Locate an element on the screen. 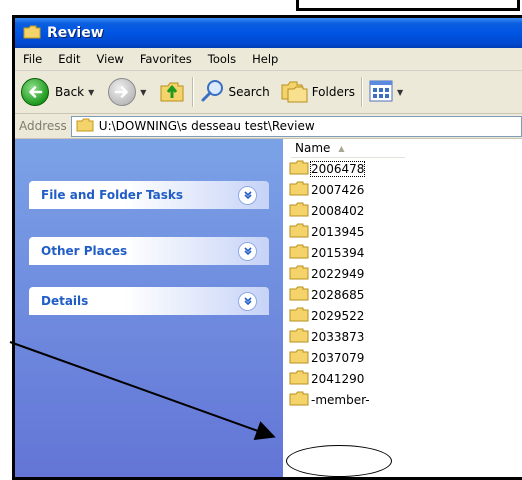 Image resolution: width=522 pixels, height=480 pixels. folders-button: Folders is located at coordinates (317, 92).